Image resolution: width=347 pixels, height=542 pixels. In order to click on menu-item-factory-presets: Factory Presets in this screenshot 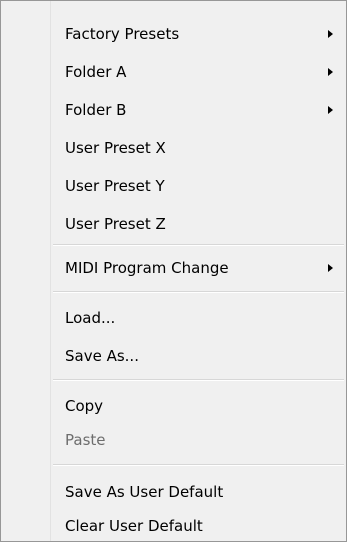, I will do `click(198, 34)`.